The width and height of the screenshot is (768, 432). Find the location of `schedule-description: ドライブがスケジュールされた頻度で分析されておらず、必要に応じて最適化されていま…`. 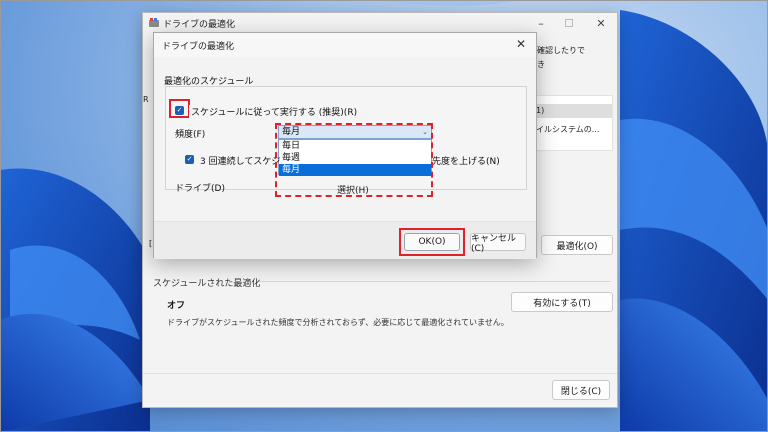

schedule-description: ドライブがスケジュールされた頻度で分析されておらず、必要に応じて最適化されていま… is located at coordinates (338, 322).